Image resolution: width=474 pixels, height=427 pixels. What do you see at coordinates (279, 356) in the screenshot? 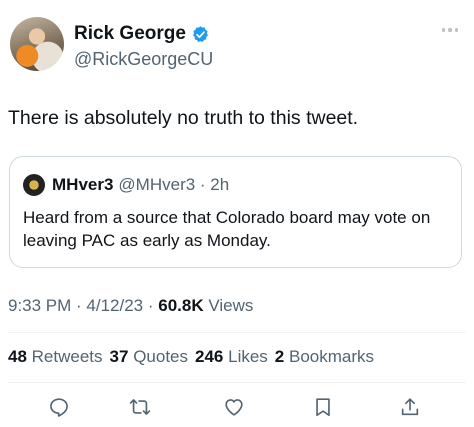
I see `bookmarks-count: 2` at bounding box center [279, 356].